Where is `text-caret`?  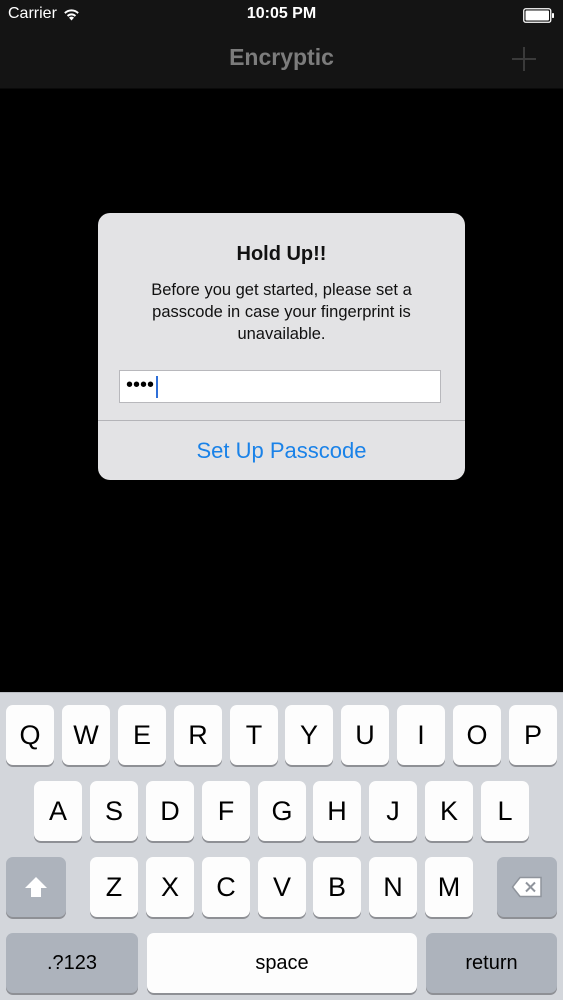
text-caret is located at coordinates (157, 386).